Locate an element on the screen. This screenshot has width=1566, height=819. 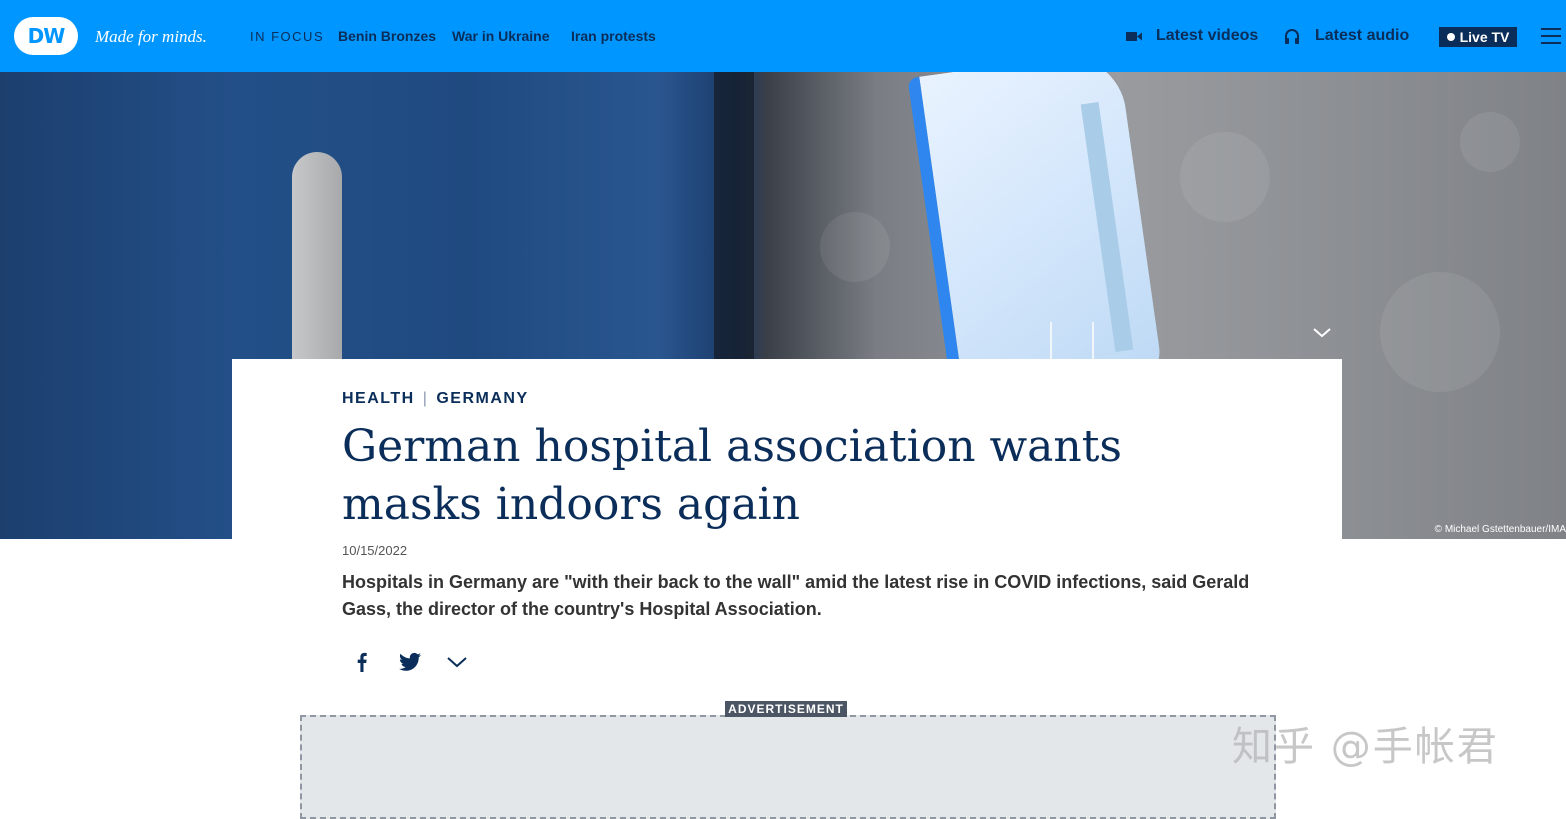
latest-videos-link: Latest videos is located at coordinates (1207, 36).